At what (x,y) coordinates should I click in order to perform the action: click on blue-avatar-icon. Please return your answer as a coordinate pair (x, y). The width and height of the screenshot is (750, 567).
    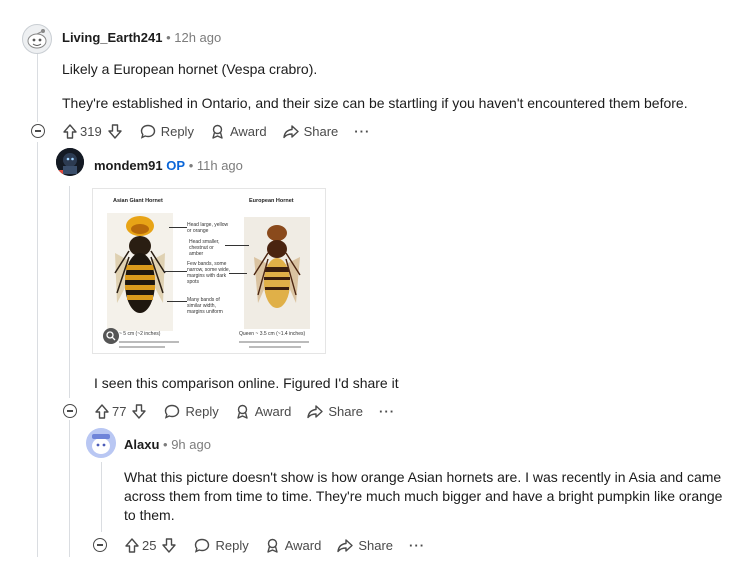
    Looking at the image, I should click on (101, 443).